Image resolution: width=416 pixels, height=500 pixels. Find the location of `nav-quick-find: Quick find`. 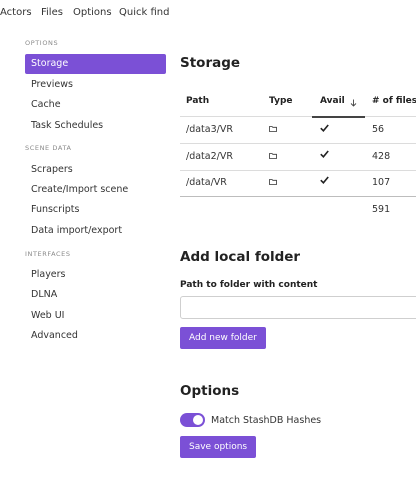

nav-quick-find: Quick find is located at coordinates (144, 12).